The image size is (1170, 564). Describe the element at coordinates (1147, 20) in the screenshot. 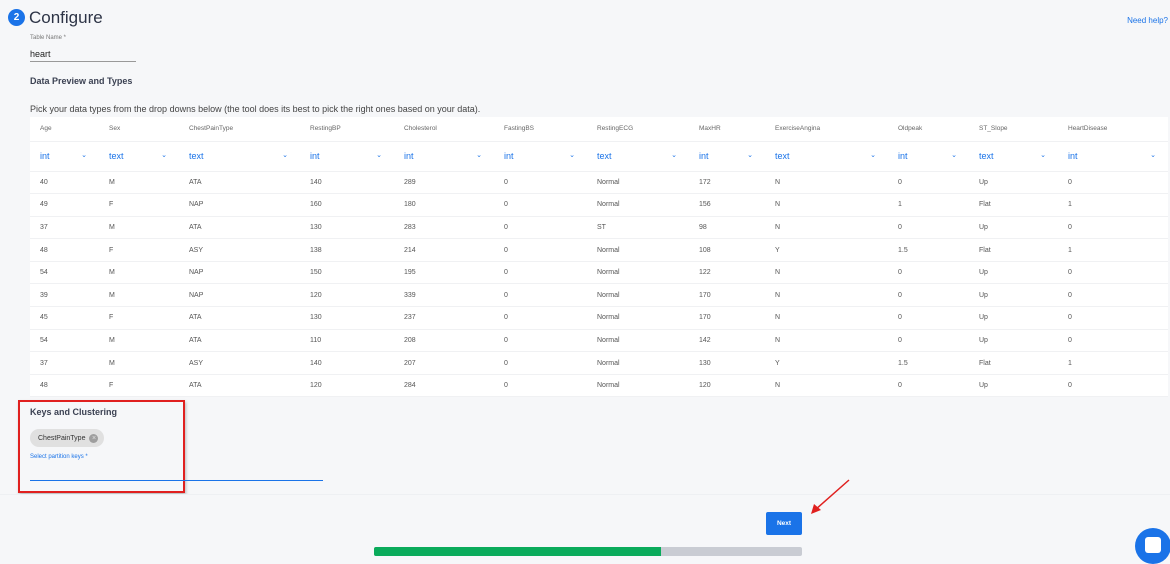

I see `need-help-link: Need help?` at that location.